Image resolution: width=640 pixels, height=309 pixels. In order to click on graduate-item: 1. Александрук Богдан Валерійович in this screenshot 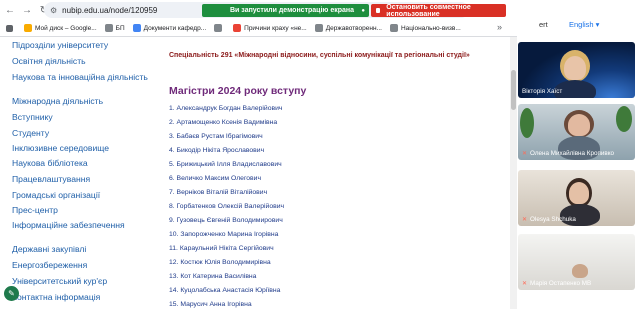, I will do `click(226, 108)`.